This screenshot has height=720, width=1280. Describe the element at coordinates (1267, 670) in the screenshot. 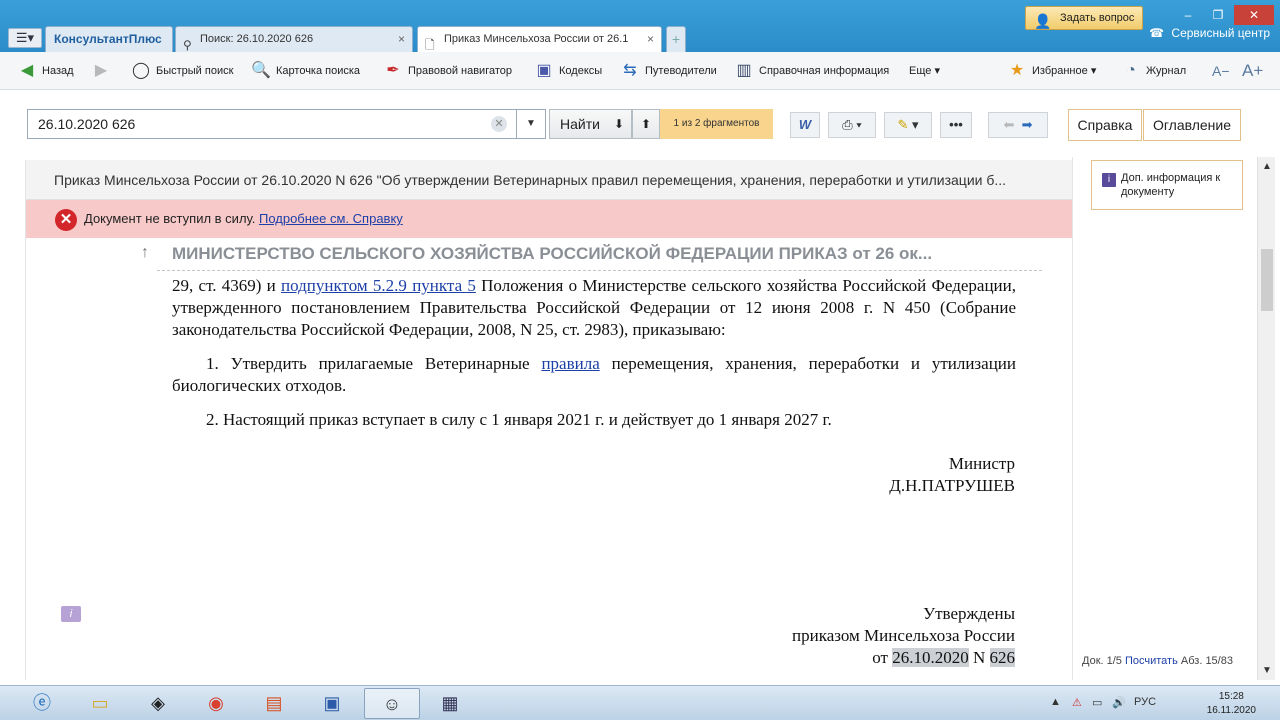

I see `scroll-down-icon: ▼` at that location.